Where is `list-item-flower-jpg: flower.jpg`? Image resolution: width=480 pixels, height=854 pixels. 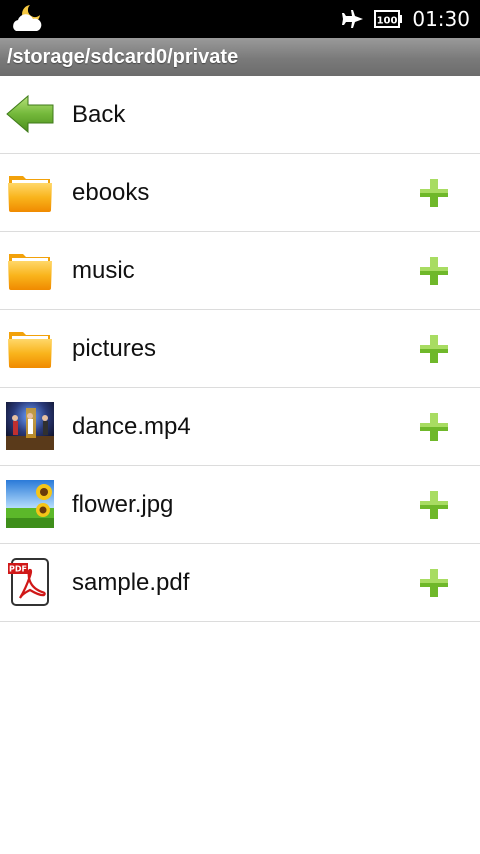
list-item-flower-jpg: flower.jpg is located at coordinates (240, 505).